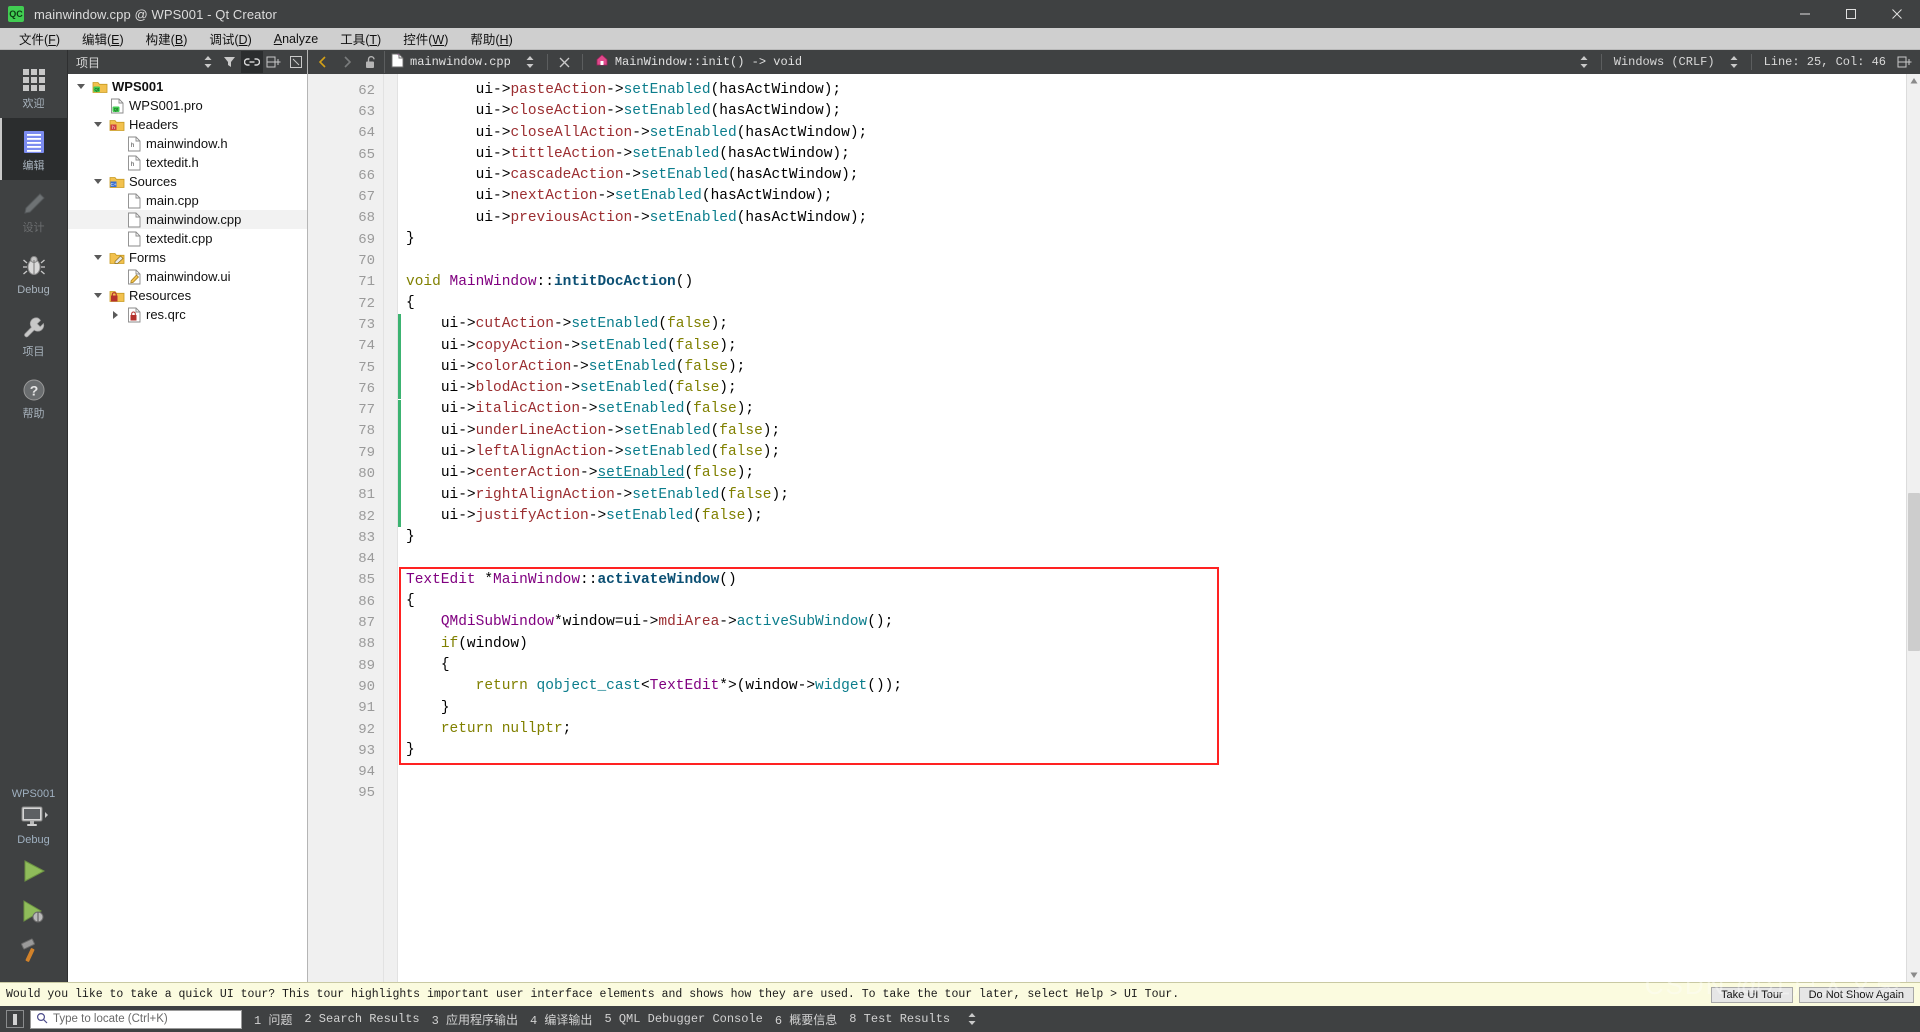 Image resolution: width=1920 pixels, height=1032 pixels. Describe the element at coordinates (34, 951) in the screenshot. I see `build-button` at that location.